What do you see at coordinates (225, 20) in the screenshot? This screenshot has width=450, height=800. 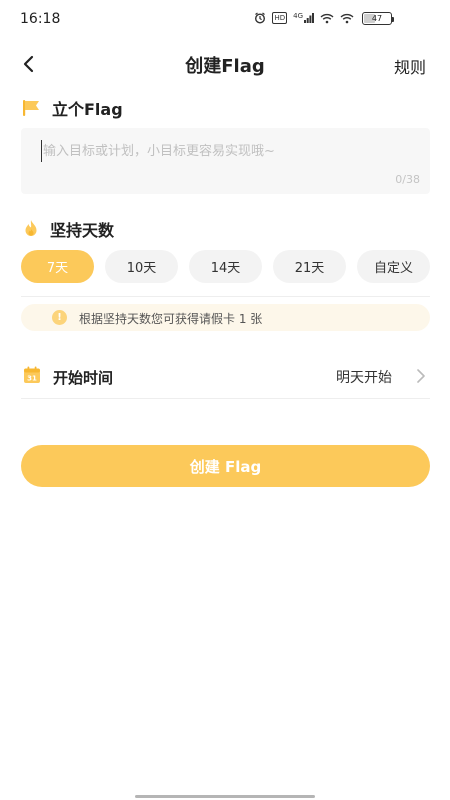 I see `status-bar: 16:18 HD 4G 47` at bounding box center [225, 20].